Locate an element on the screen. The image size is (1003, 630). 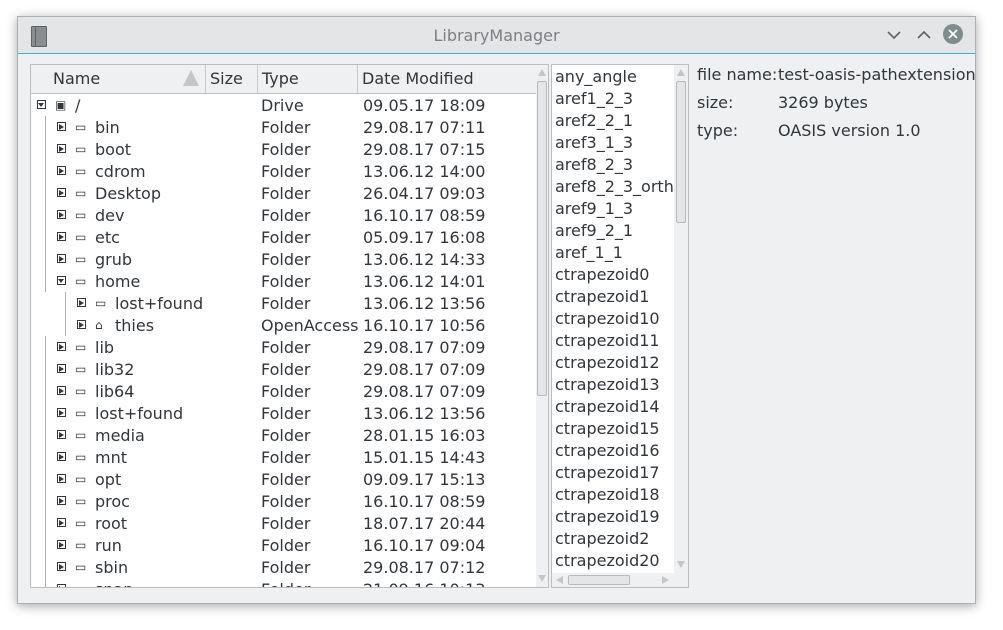
list-item: ctrapezoid10 is located at coordinates (607, 318).